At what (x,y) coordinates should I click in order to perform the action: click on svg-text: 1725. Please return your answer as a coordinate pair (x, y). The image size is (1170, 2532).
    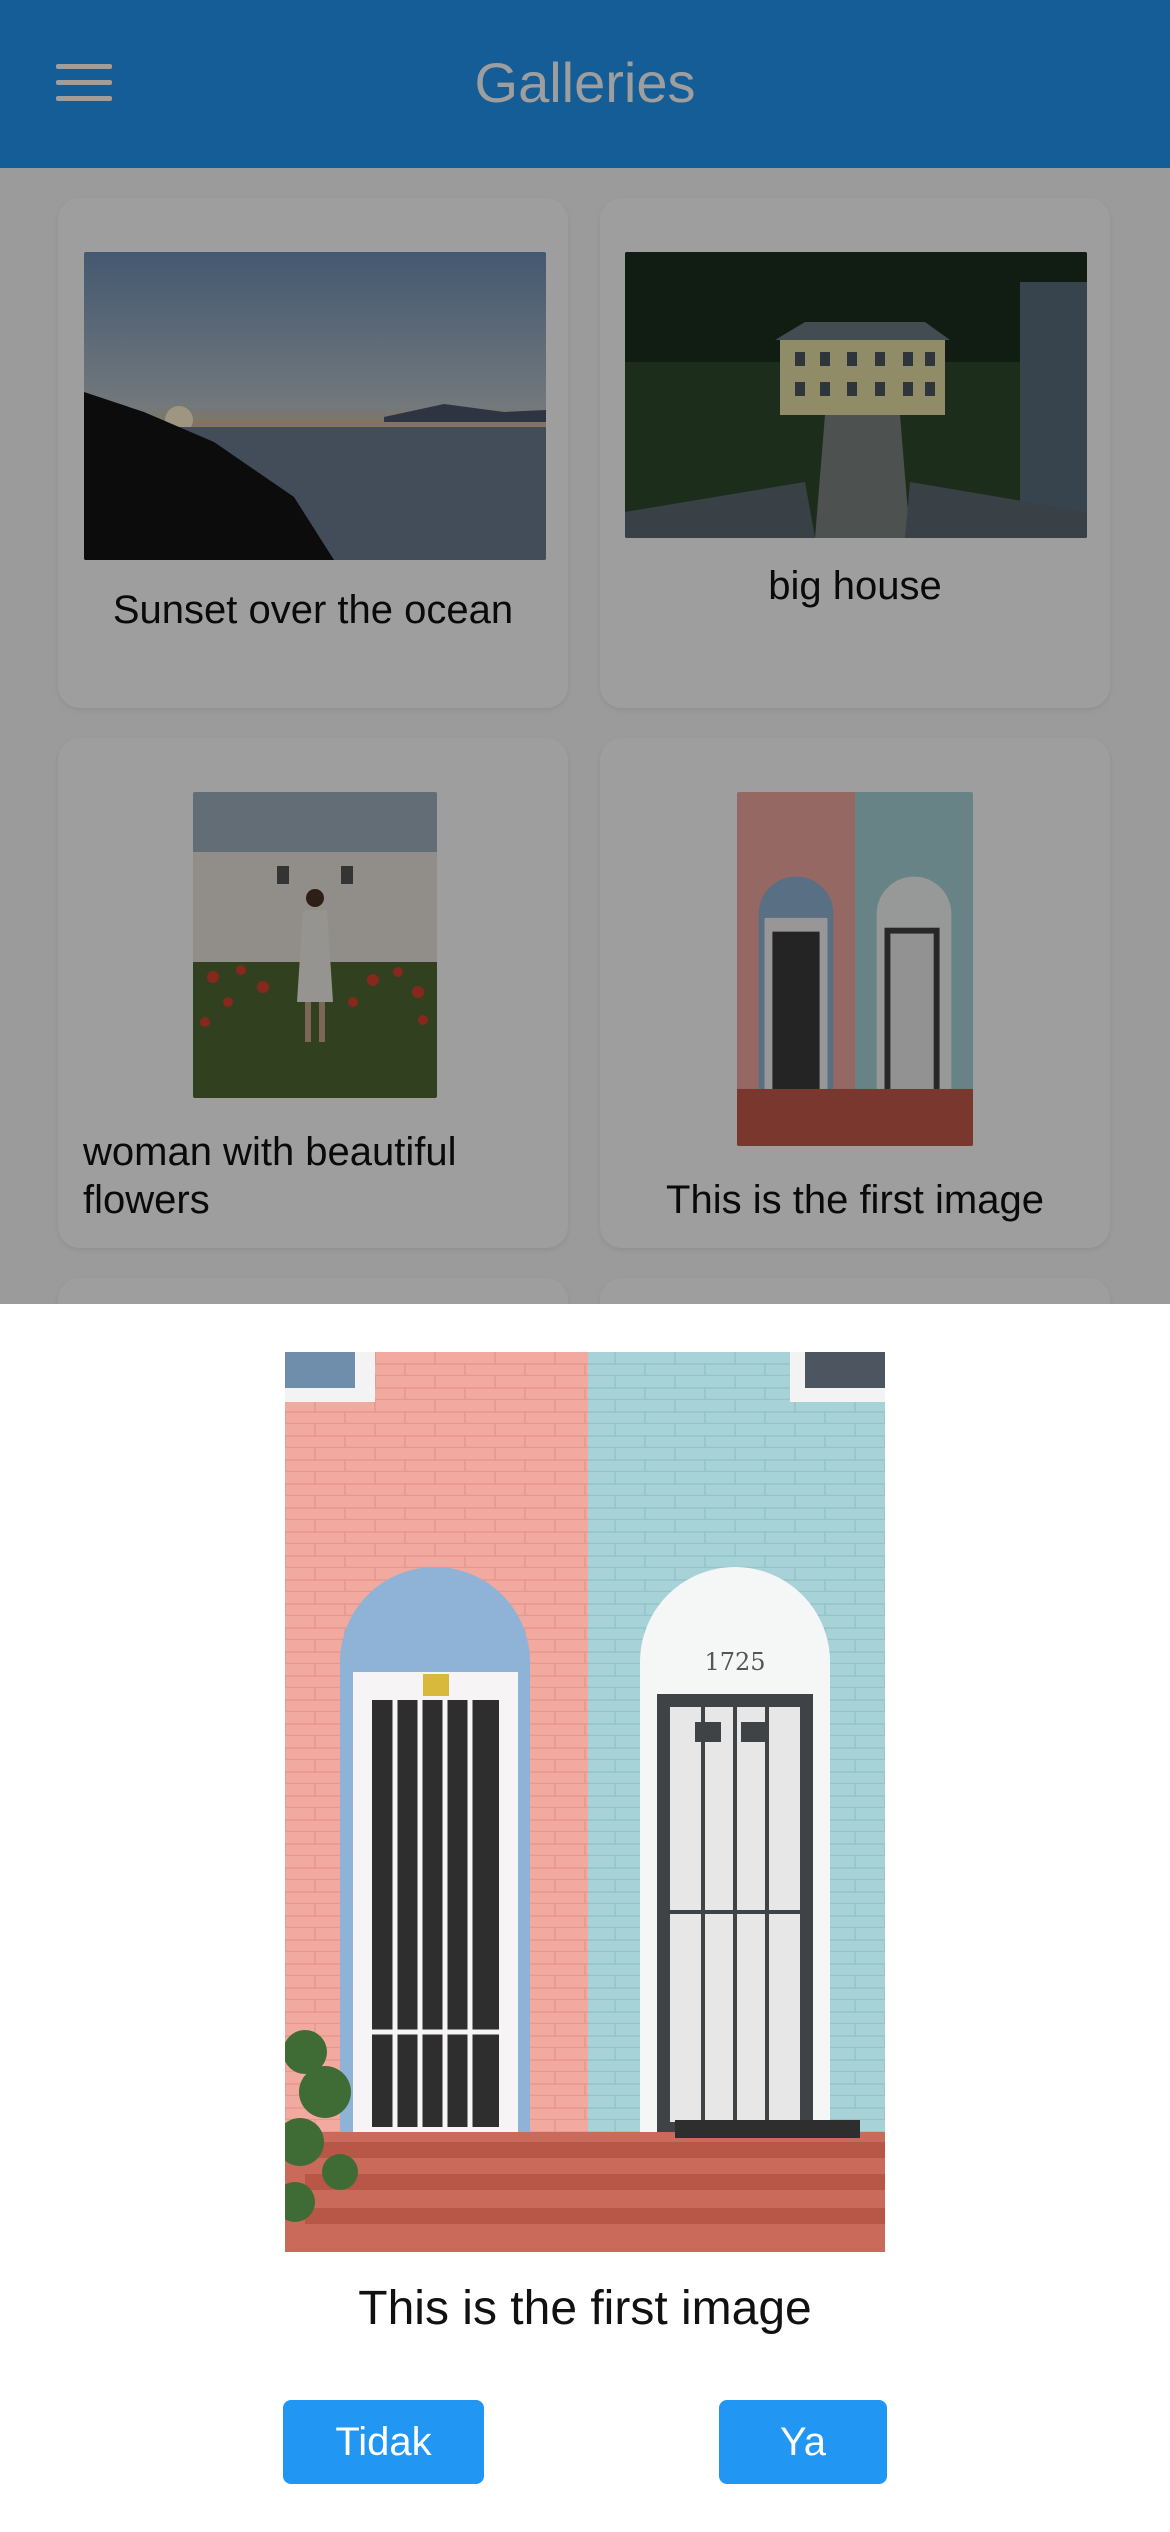
    Looking at the image, I should click on (734, 1662).